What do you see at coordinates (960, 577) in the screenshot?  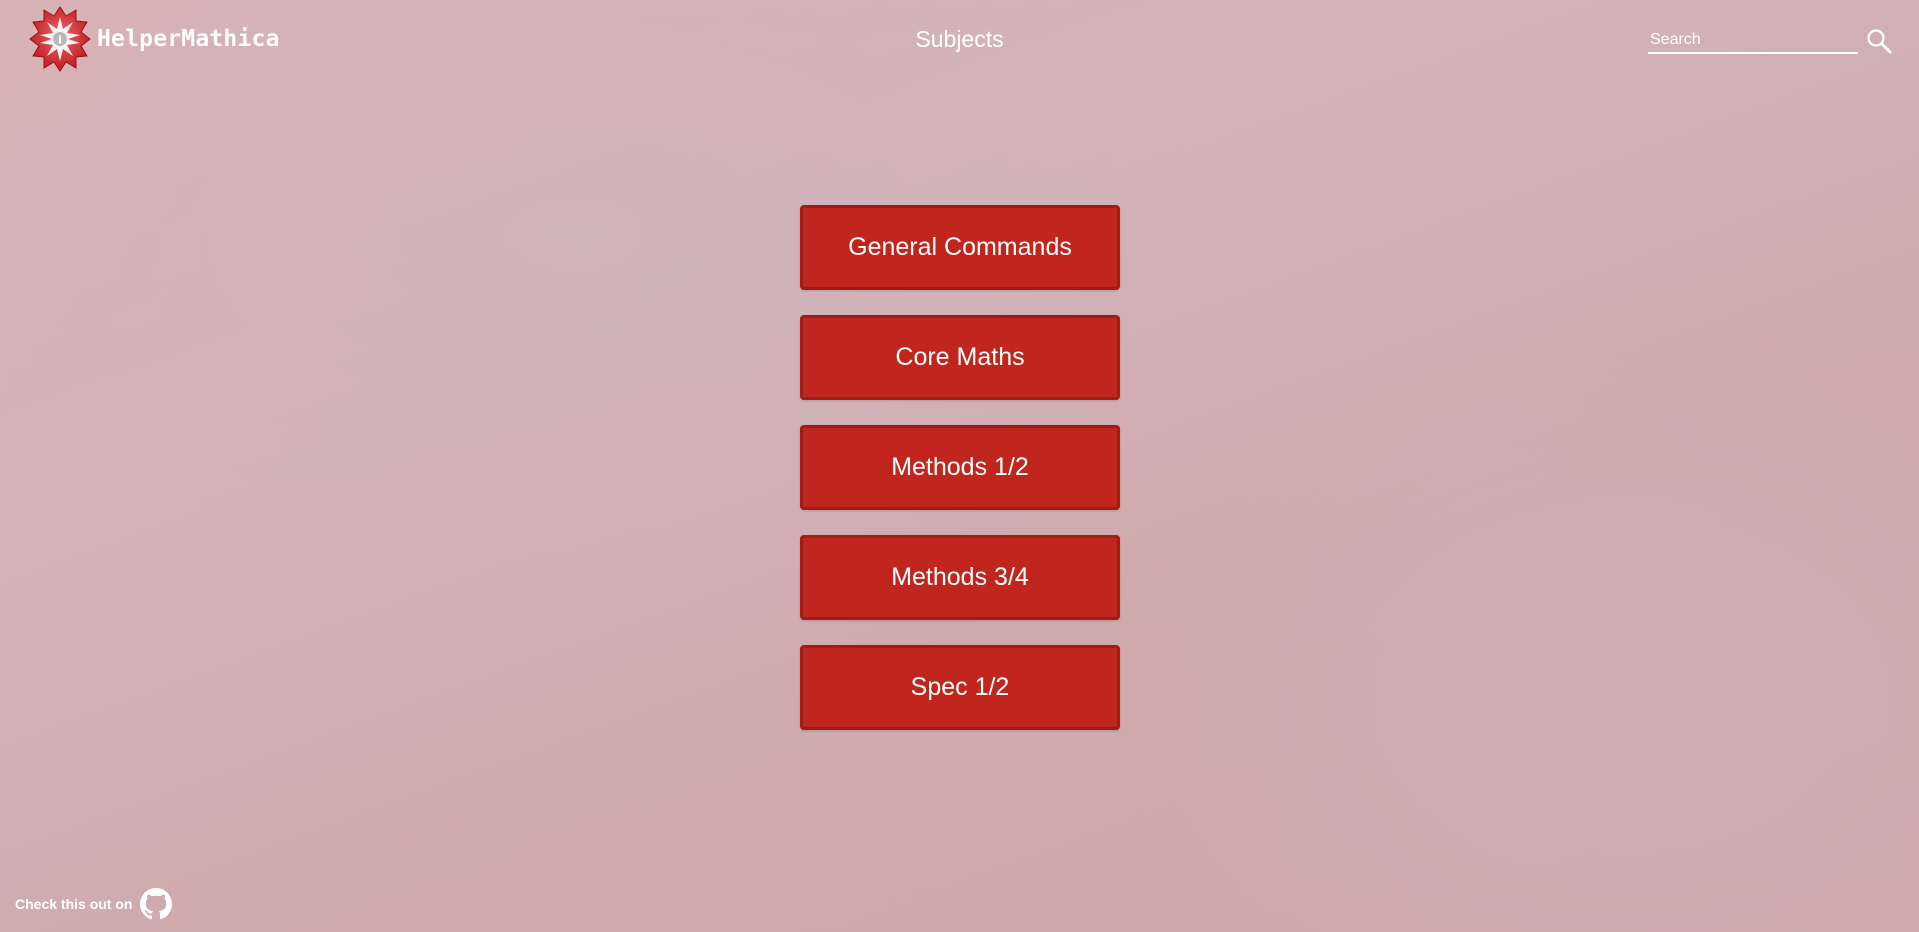 I see `methods-3-4-button: Methods 3/4` at bounding box center [960, 577].